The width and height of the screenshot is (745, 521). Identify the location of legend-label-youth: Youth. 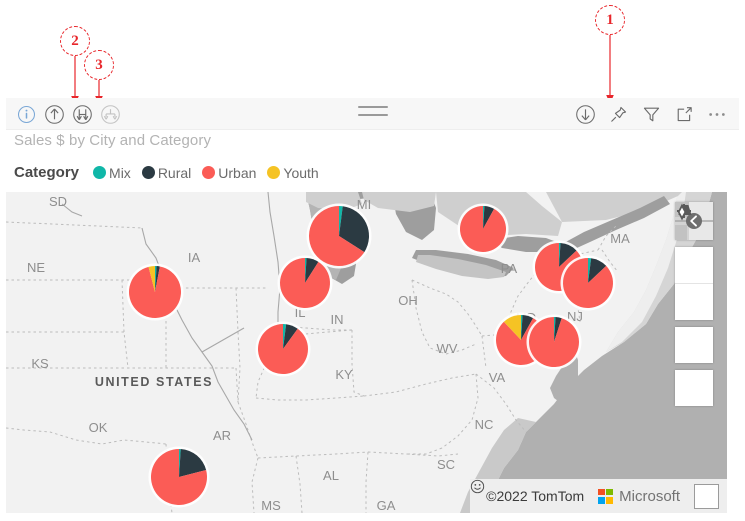
(301, 172).